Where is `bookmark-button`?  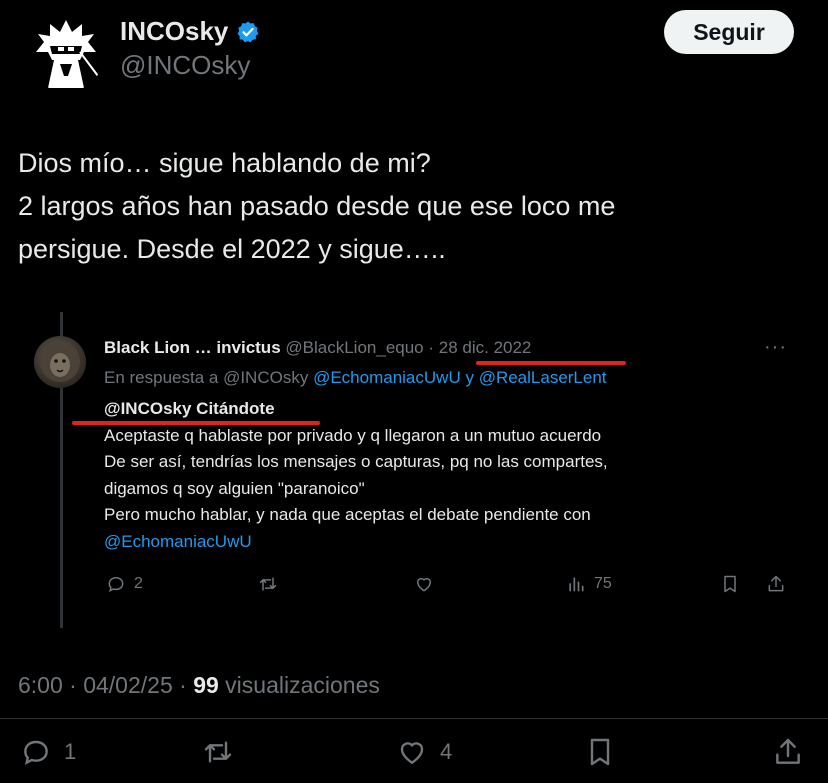
bookmark-button is located at coordinates (600, 752).